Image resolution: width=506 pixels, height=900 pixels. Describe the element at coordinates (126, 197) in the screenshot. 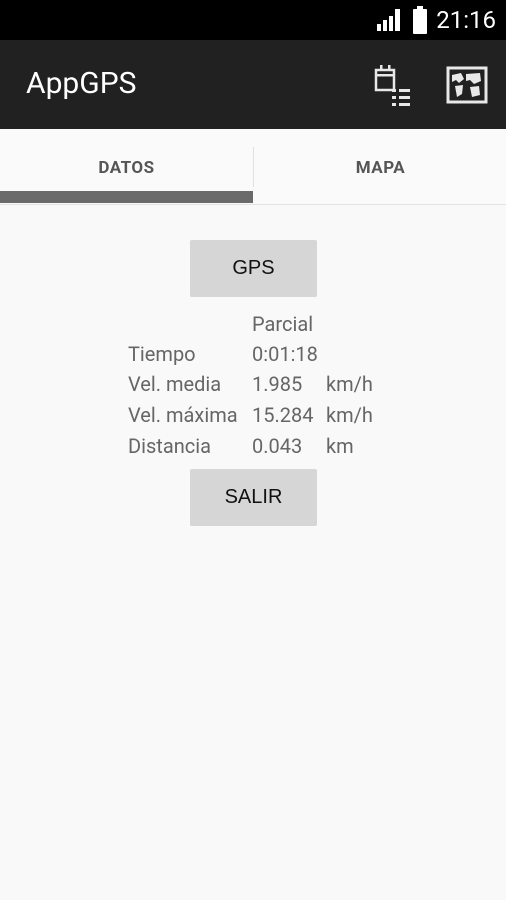

I see `tab-indicator` at that location.